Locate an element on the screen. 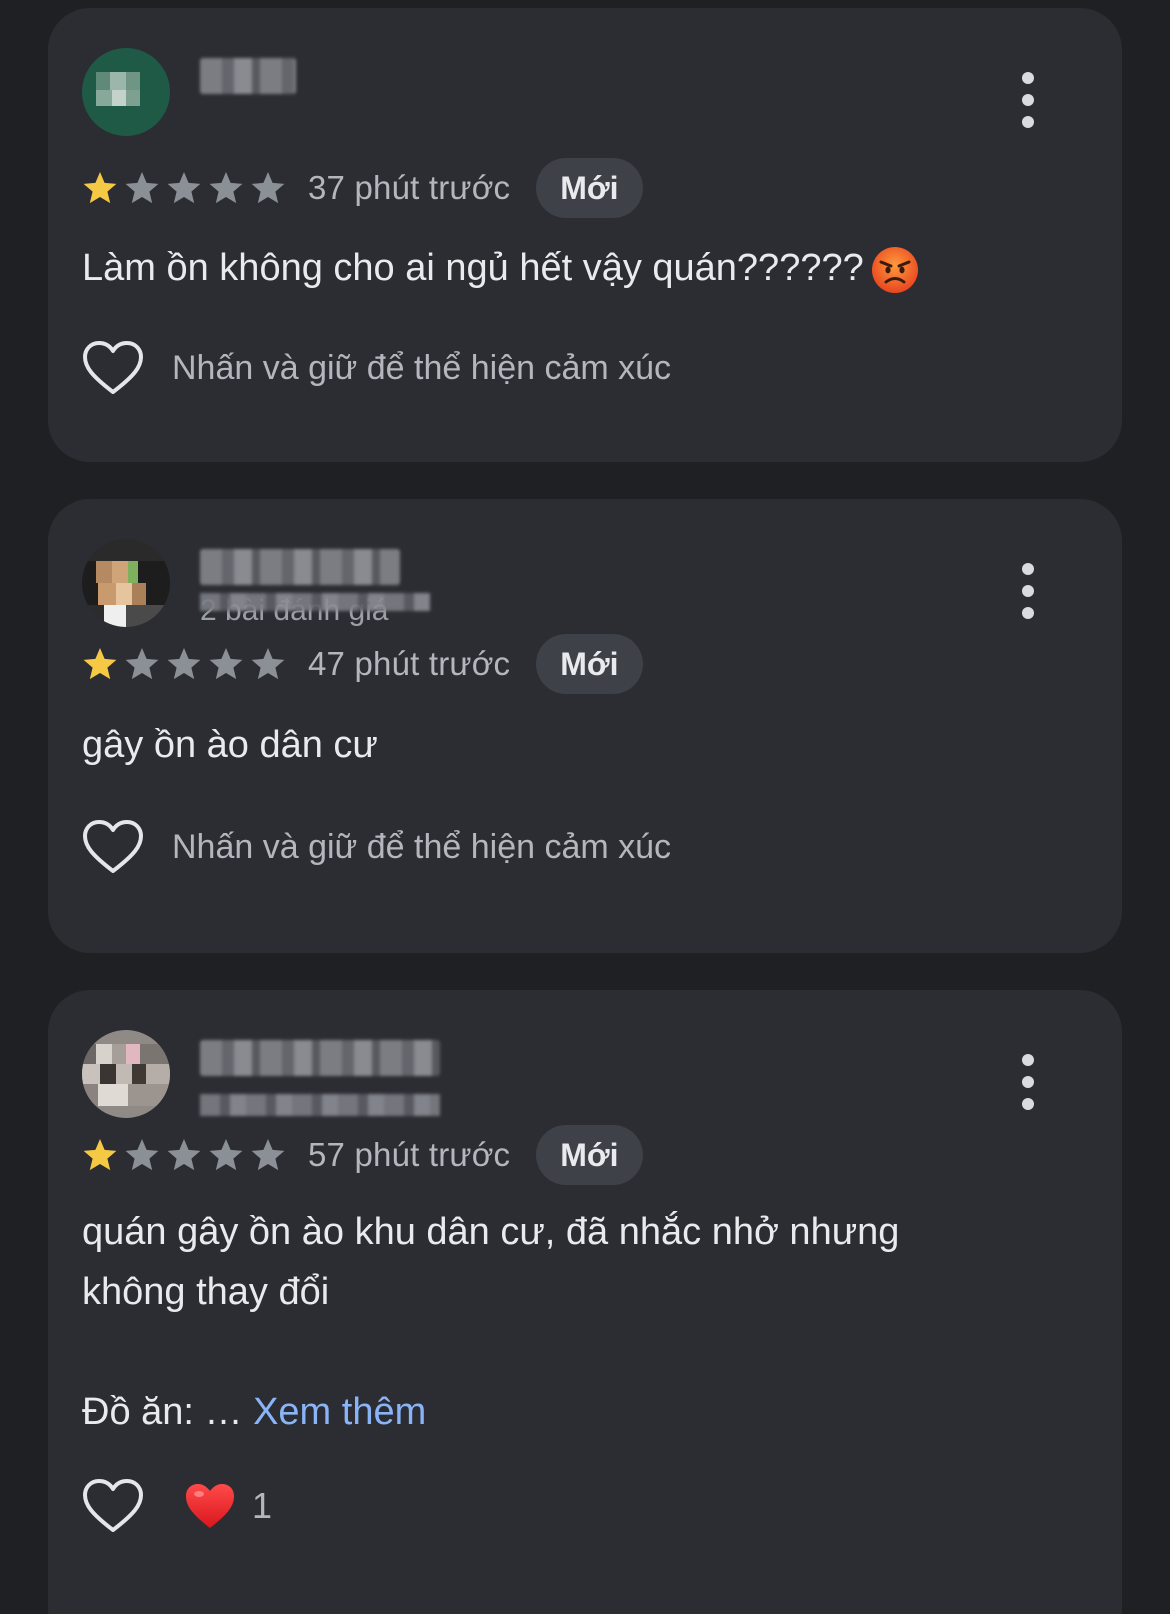 This screenshot has height=1614, width=1170. review-text: gây ồn ào dân cư is located at coordinates (230, 745).